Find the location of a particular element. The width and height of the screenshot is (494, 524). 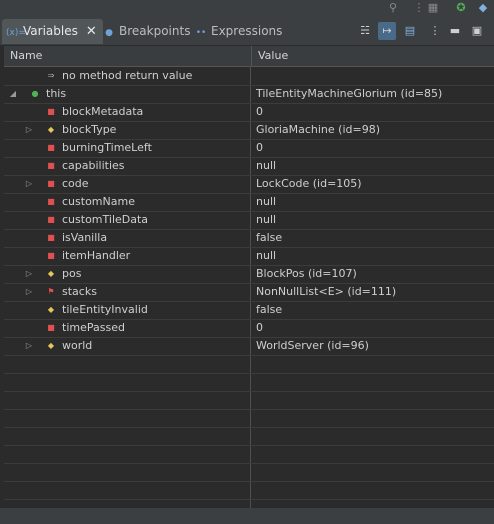

tab-label: Variables is located at coordinates (50, 31).